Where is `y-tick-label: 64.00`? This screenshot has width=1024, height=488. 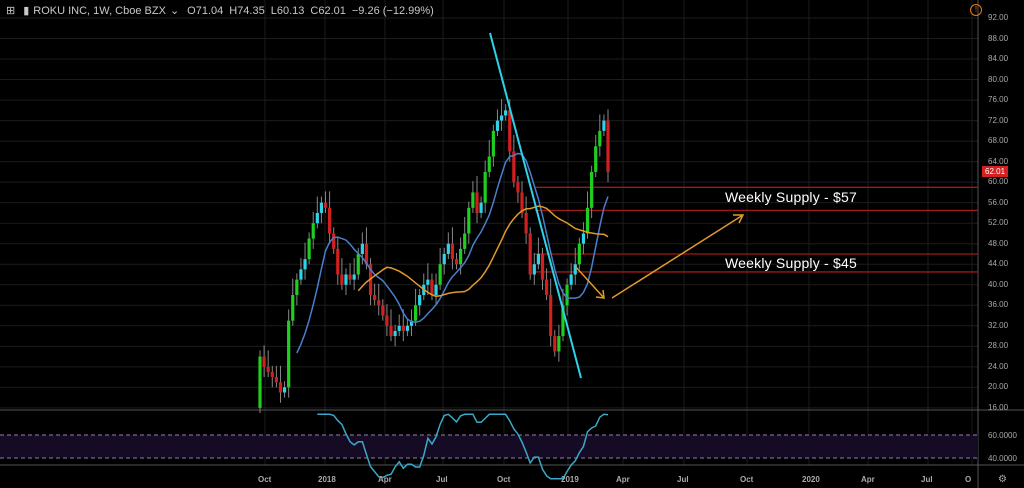 y-tick-label: 64.00 is located at coordinates (998, 161).